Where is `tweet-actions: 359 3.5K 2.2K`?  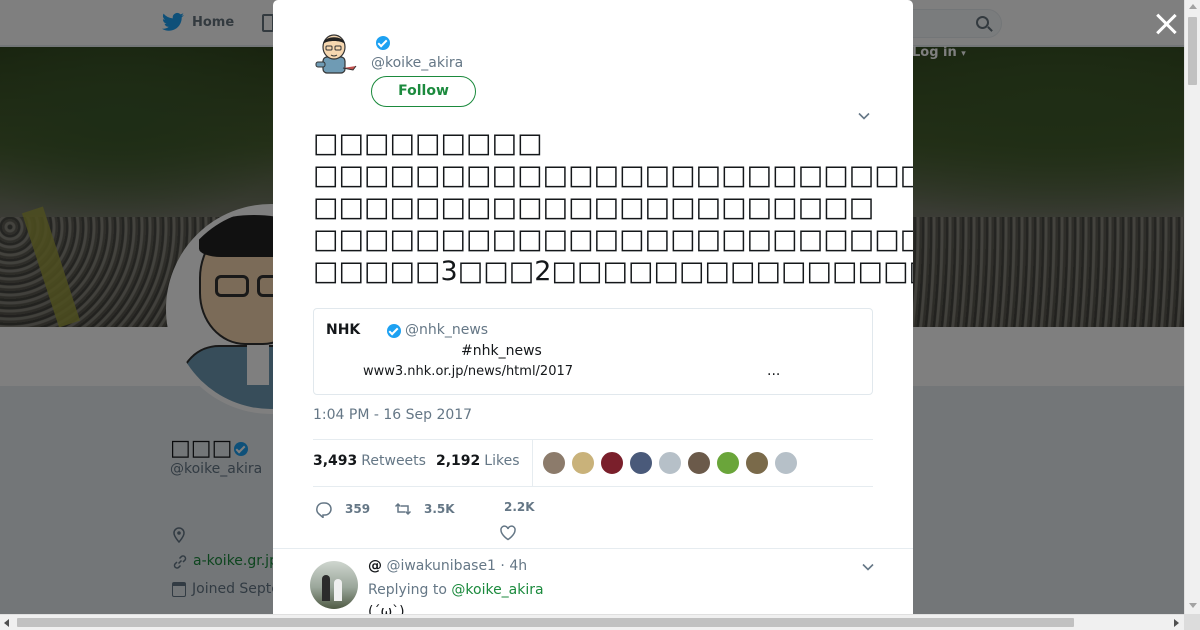 tweet-actions: 359 3.5K 2.2K is located at coordinates (593, 520).